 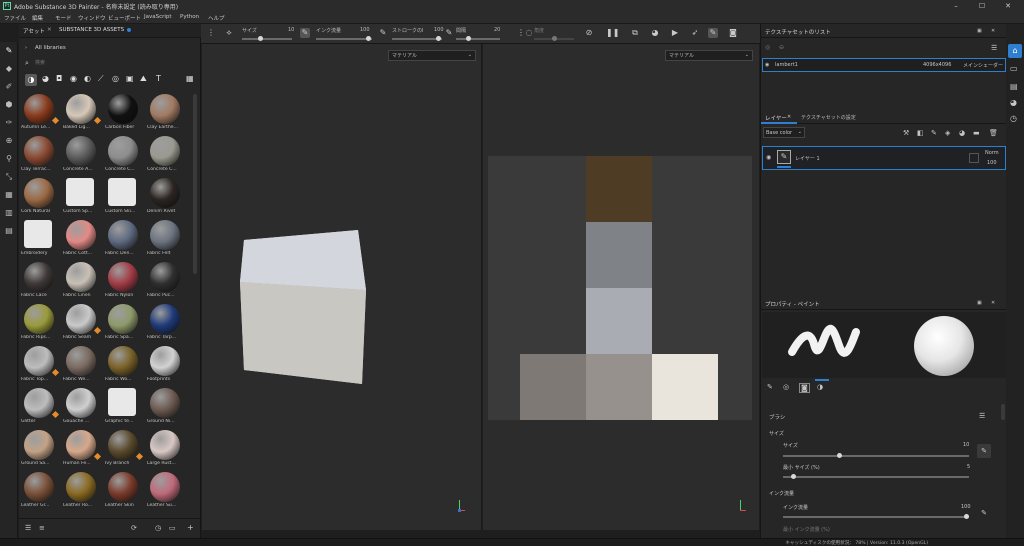 I want to click on text-icon: T, so click(x=158, y=78).